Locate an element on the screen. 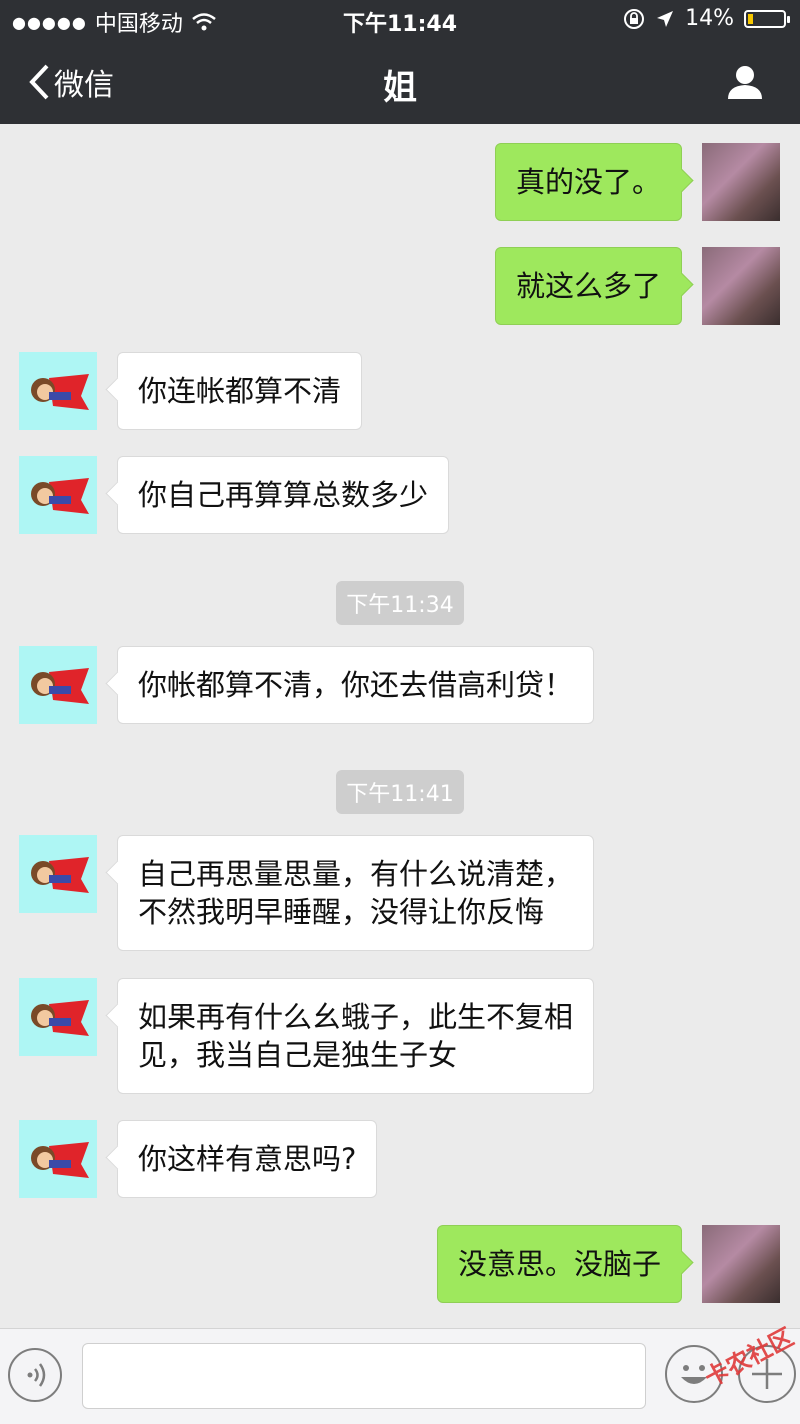 The width and height of the screenshot is (800, 1424). message-row: 你这样有意思吗? is located at coordinates (198, 1159).